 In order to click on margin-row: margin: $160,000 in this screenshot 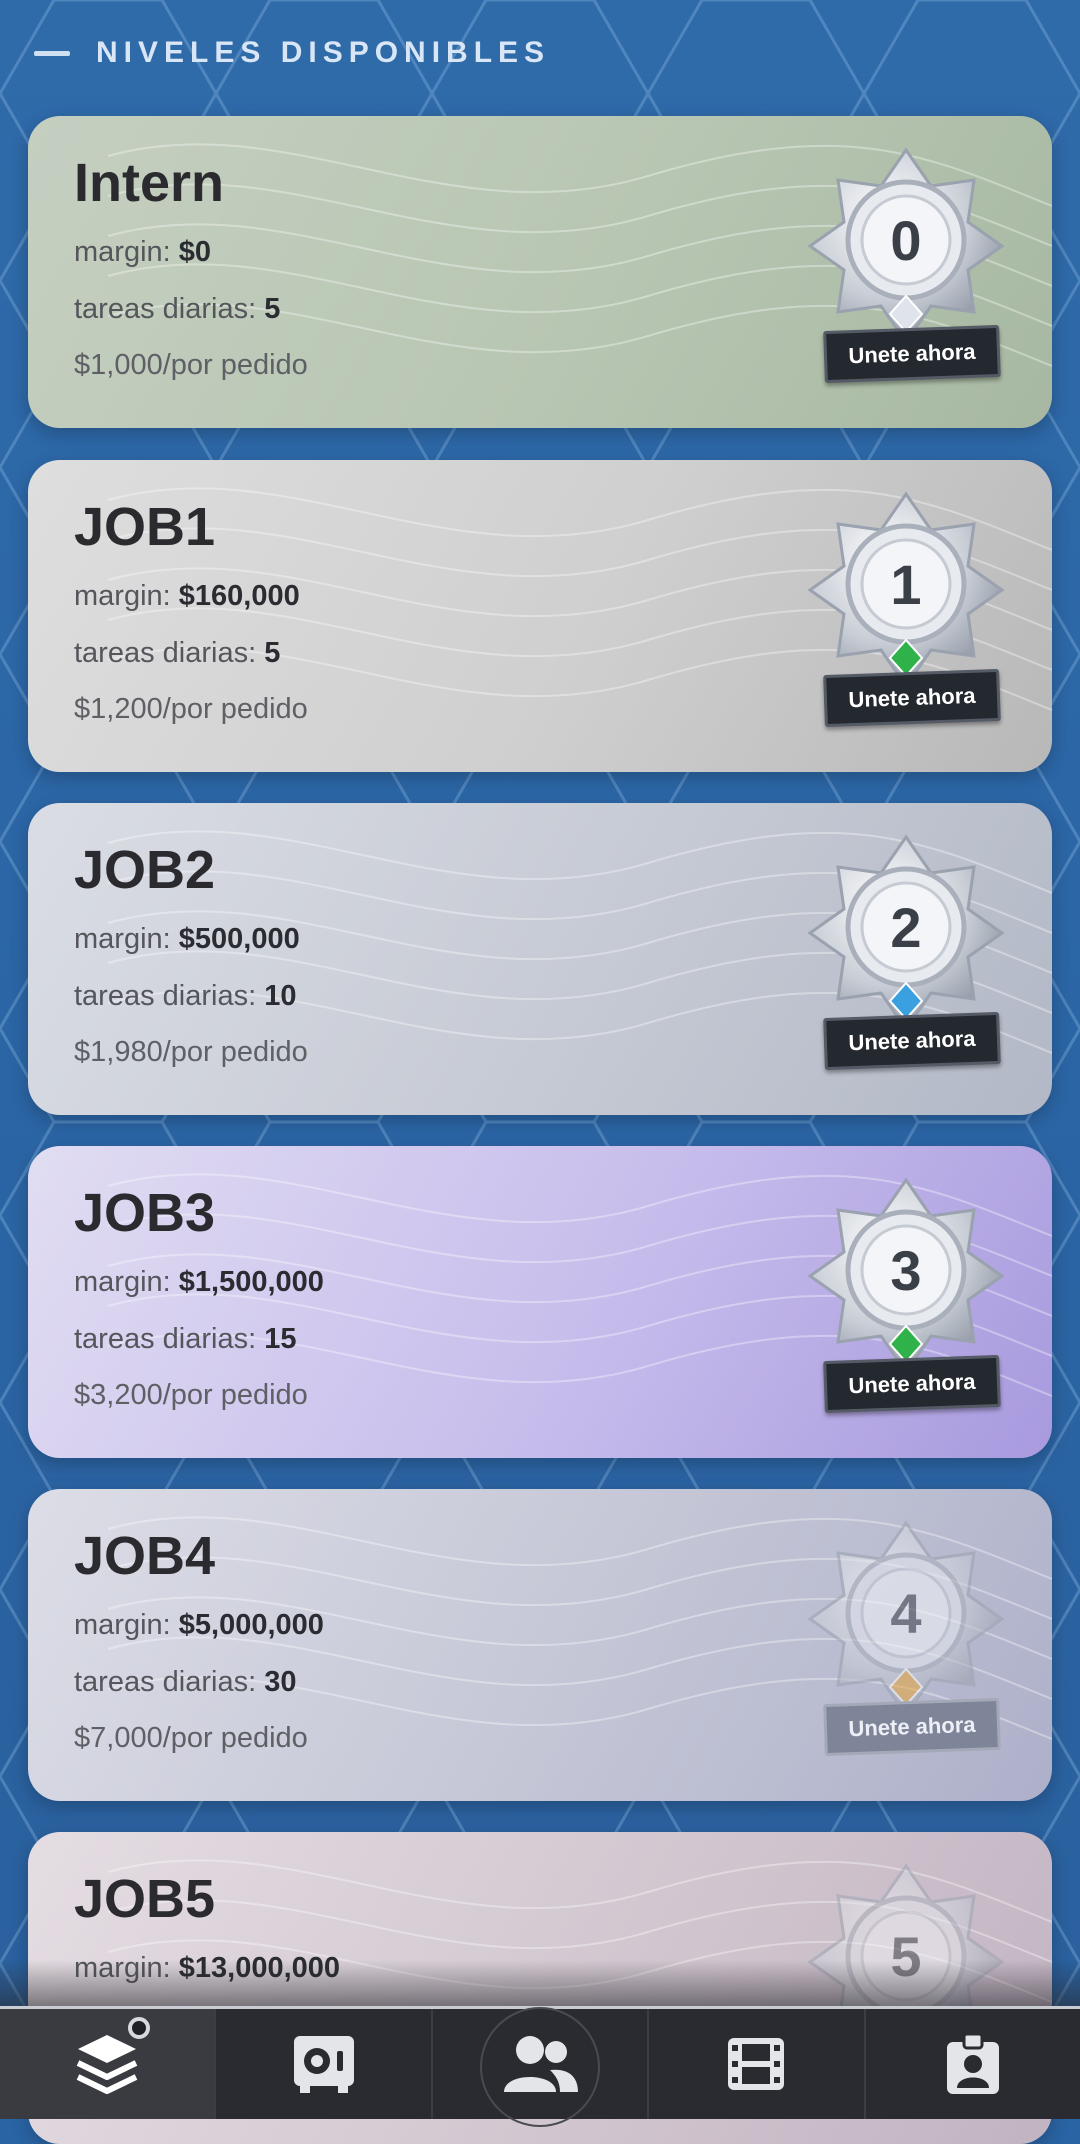, I will do `click(187, 596)`.